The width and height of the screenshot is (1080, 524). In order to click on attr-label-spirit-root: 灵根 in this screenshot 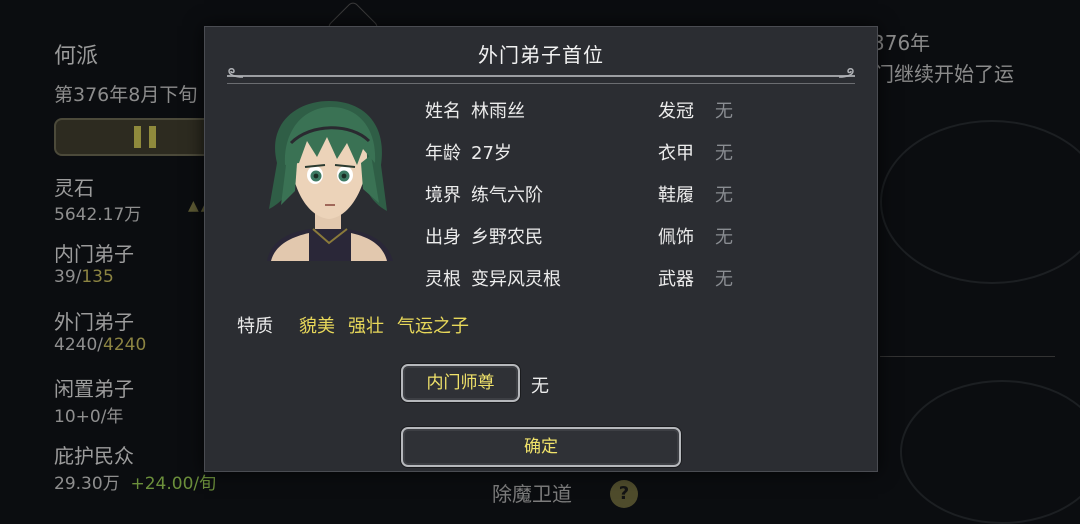, I will do `click(443, 279)`.